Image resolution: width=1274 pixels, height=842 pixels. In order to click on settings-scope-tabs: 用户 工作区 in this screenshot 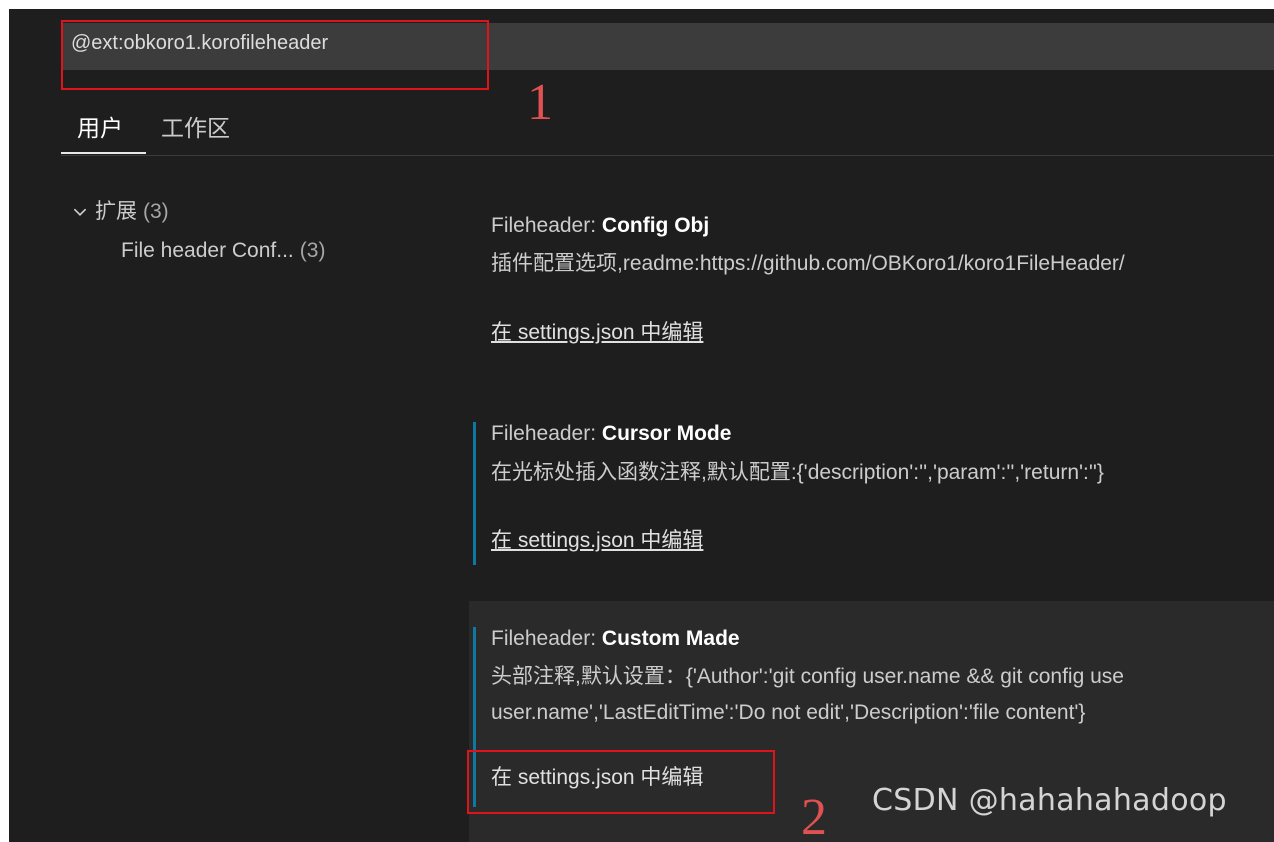, I will do `click(667, 128)`.